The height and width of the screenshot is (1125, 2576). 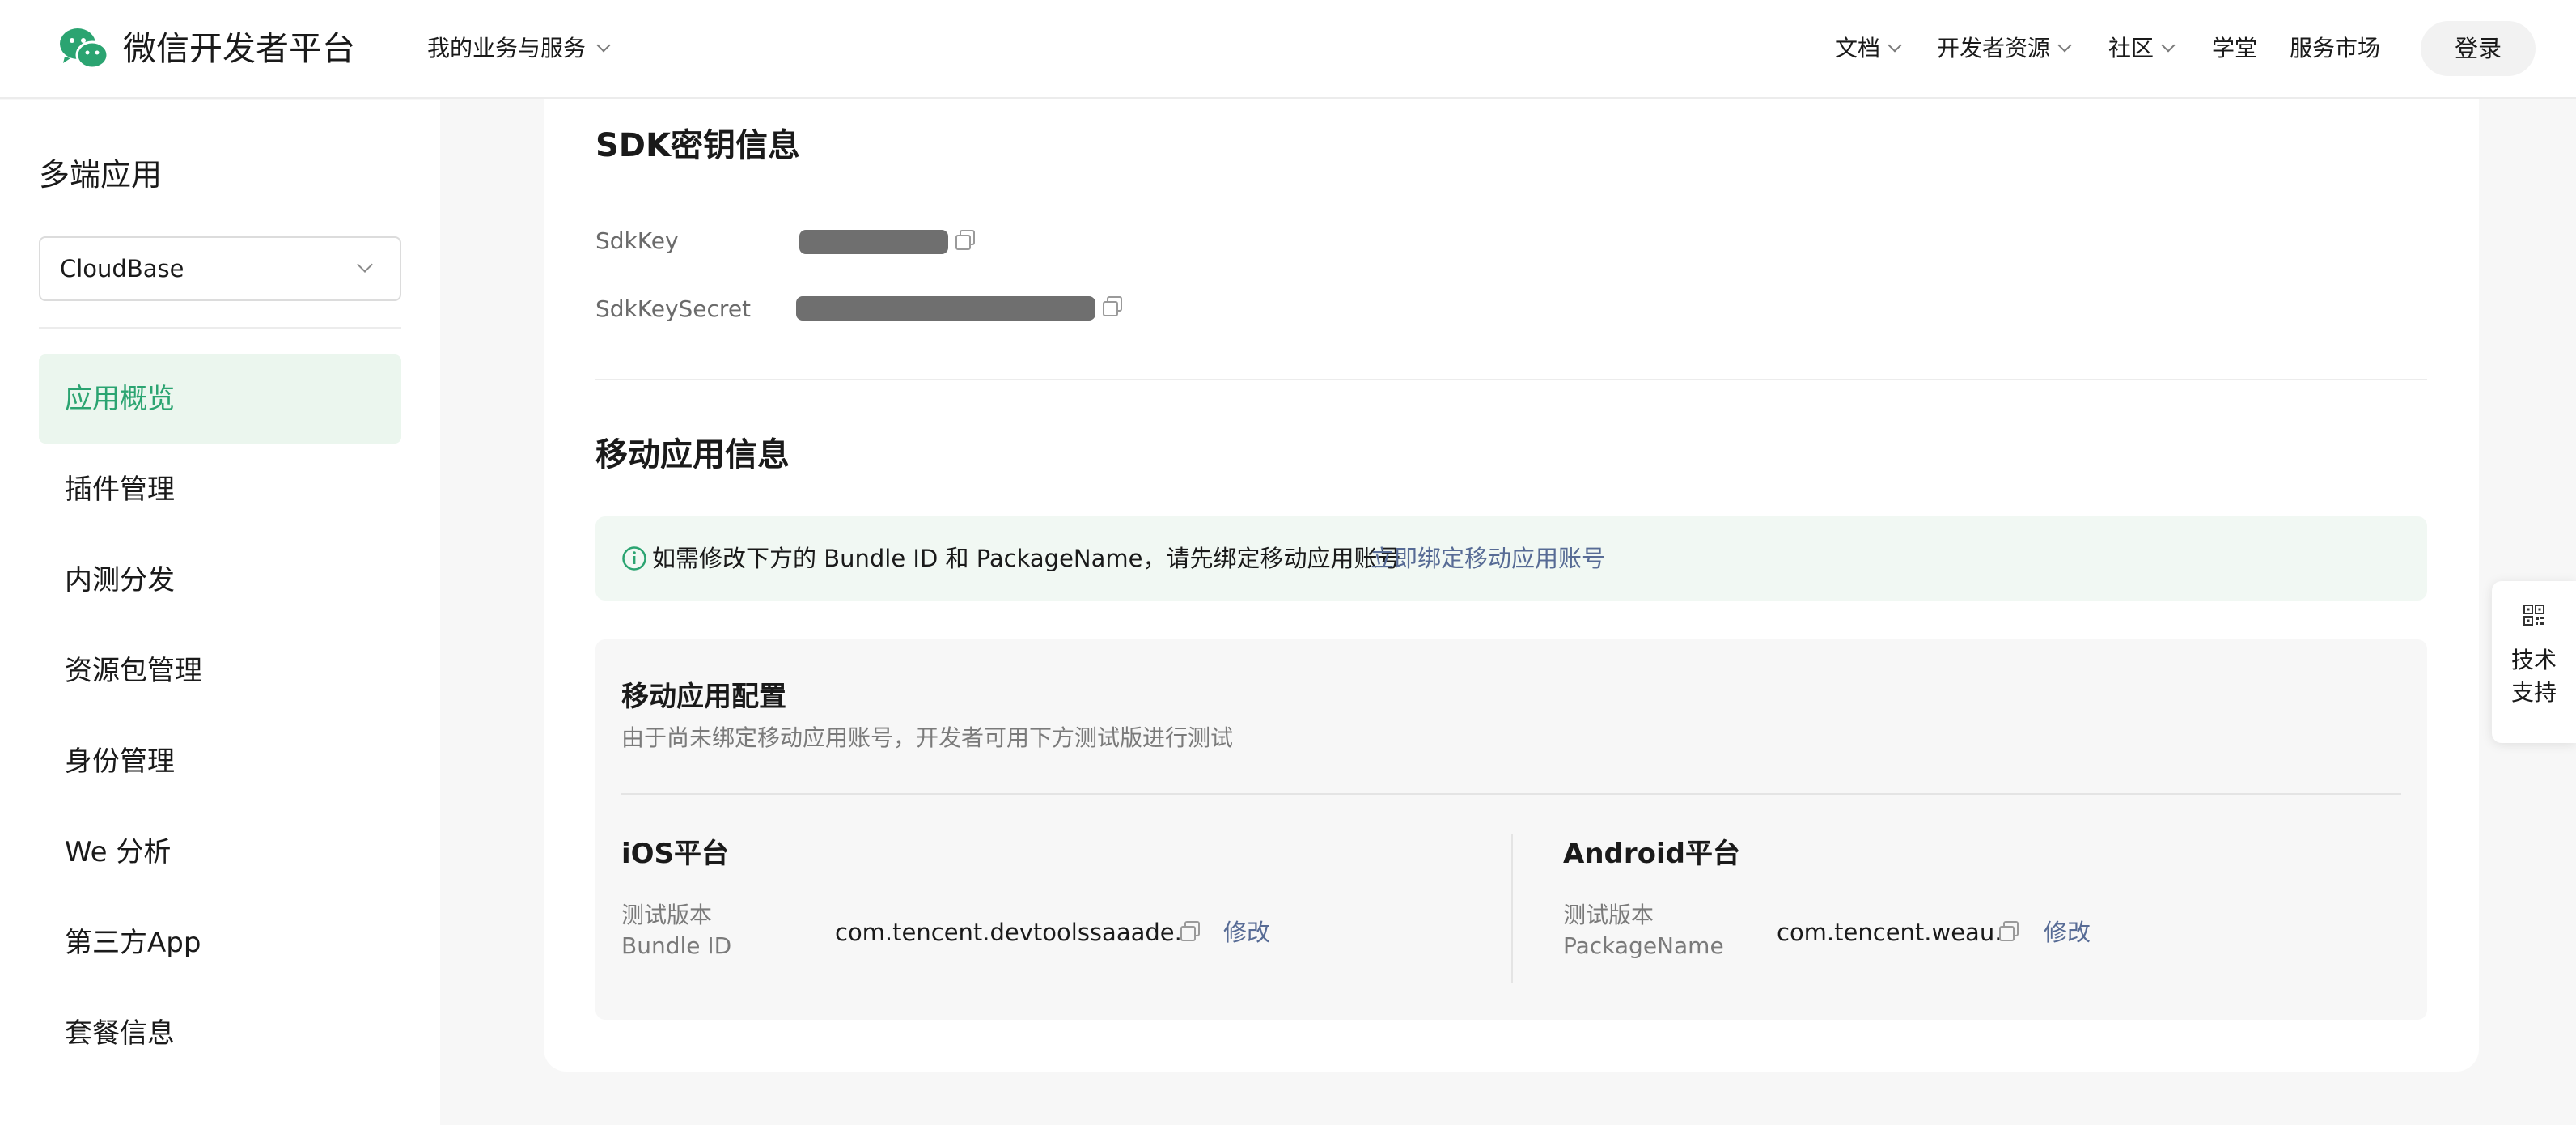 I want to click on business-menu: 我的业务与服务, so click(x=519, y=48).